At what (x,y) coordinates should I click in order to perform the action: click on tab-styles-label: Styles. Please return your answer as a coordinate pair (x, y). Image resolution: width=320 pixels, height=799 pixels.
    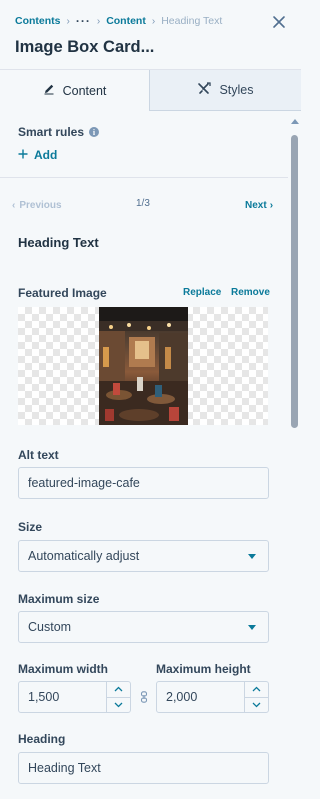
    Looking at the image, I should click on (236, 90).